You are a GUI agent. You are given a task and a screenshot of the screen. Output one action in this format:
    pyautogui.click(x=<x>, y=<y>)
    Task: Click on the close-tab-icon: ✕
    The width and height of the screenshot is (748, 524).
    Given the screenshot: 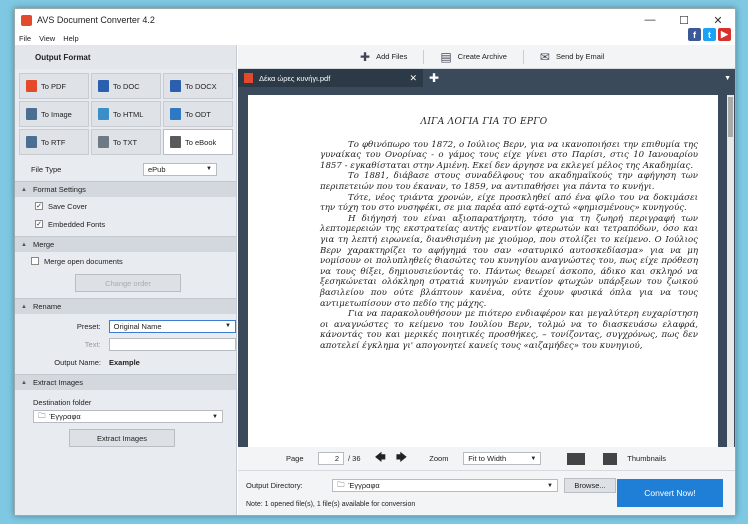 What is the action you would take?
    pyautogui.click(x=413, y=78)
    